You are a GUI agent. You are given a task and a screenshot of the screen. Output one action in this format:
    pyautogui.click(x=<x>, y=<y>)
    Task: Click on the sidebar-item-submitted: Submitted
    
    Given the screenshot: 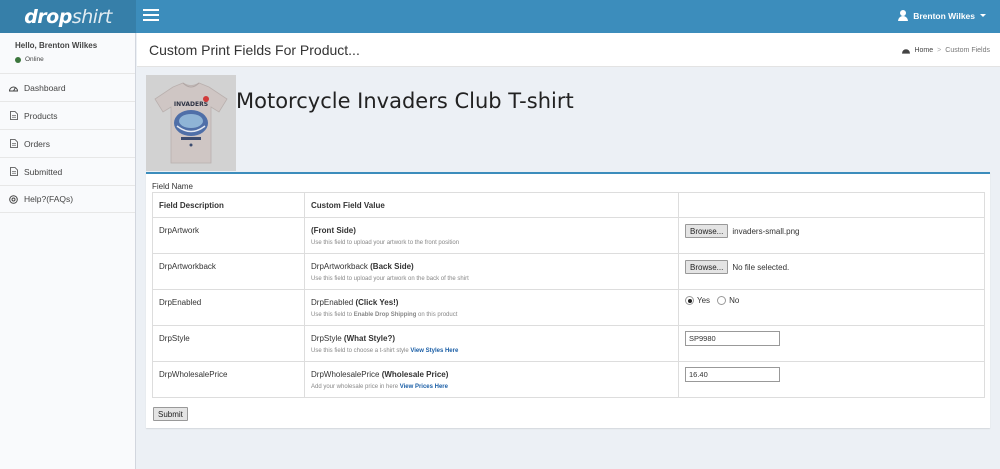 What is the action you would take?
    pyautogui.click(x=67, y=171)
    